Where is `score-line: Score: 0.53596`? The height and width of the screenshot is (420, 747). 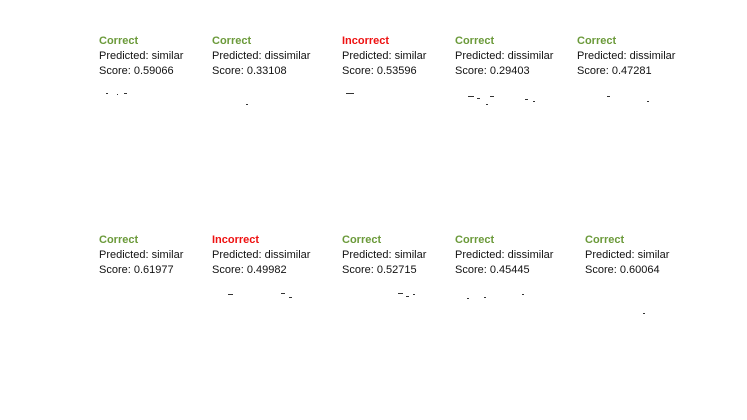
score-line: Score: 0.53596 is located at coordinates (407, 71).